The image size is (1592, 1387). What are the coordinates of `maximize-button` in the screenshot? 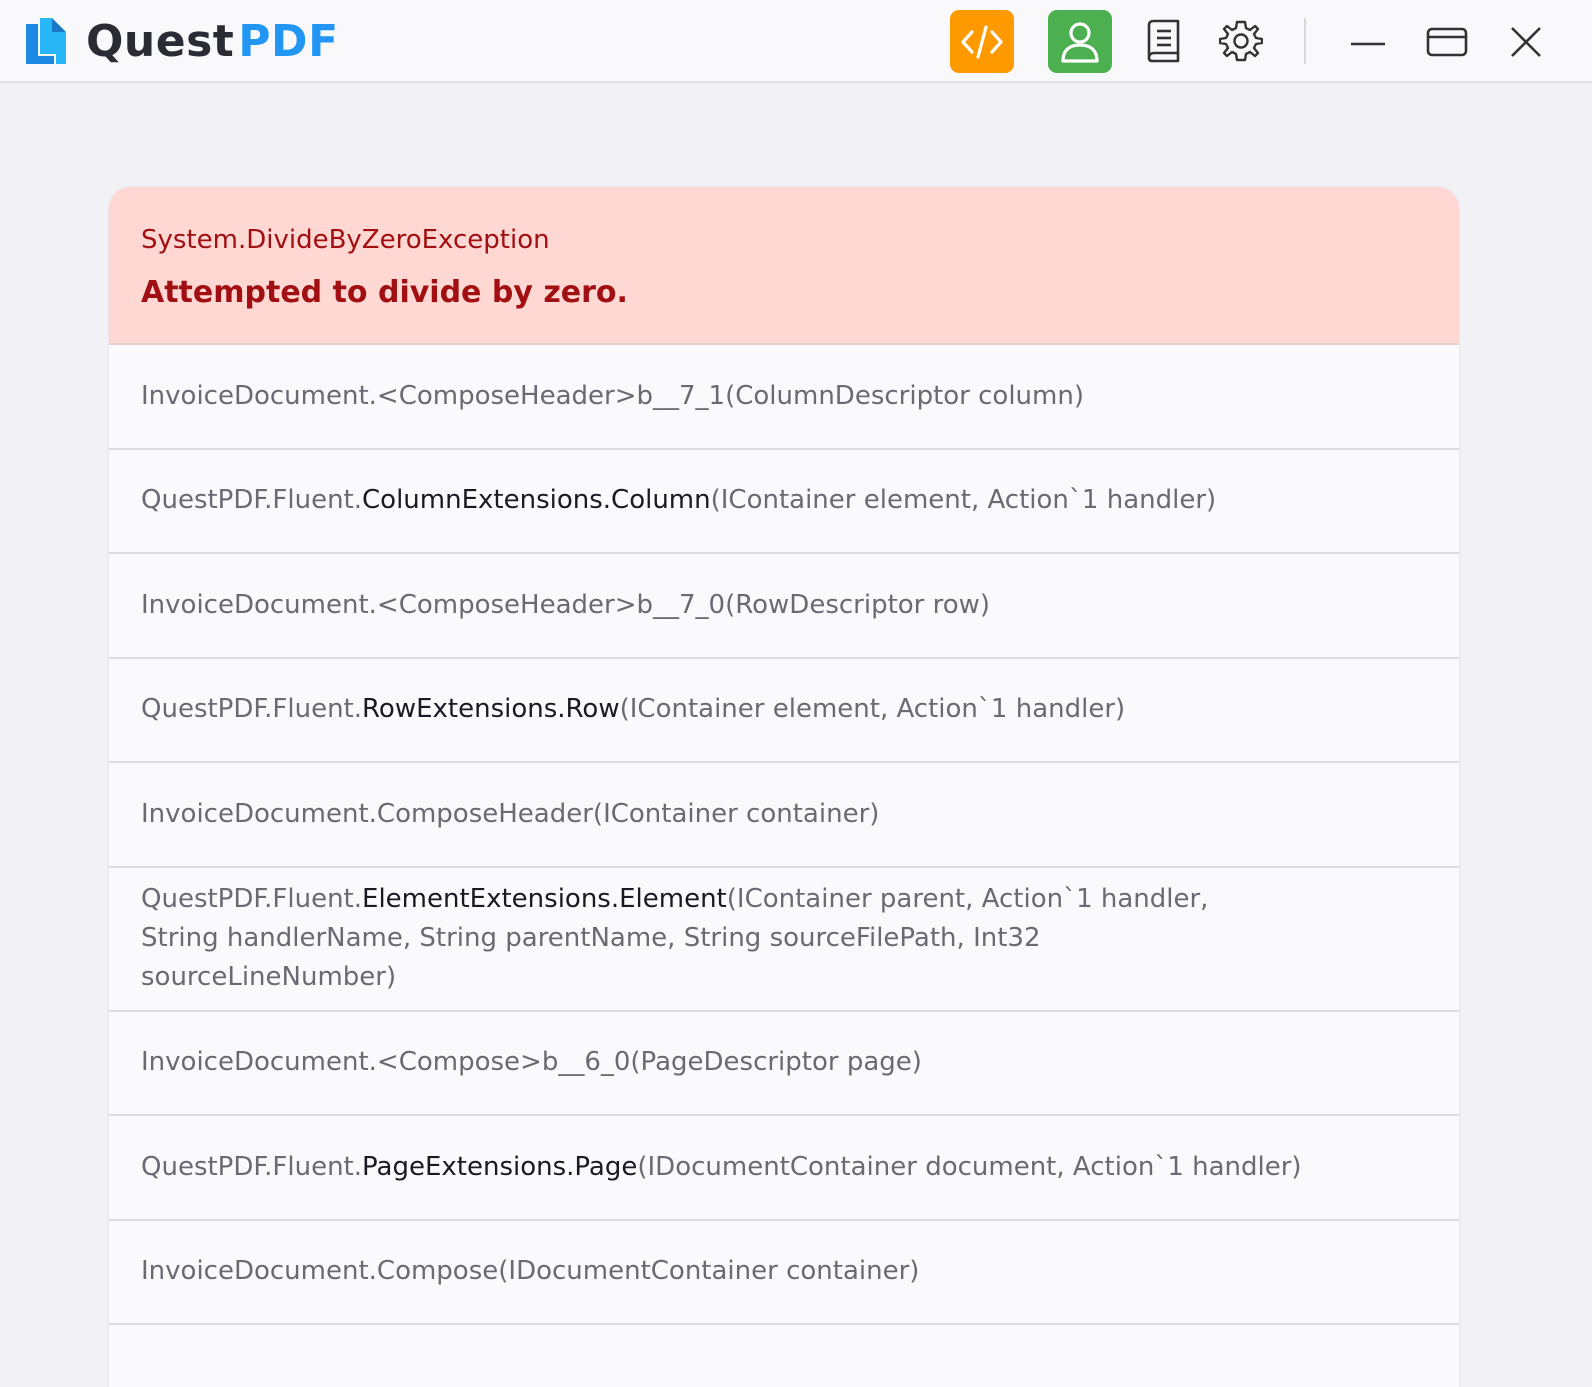 It's located at (1447, 41).